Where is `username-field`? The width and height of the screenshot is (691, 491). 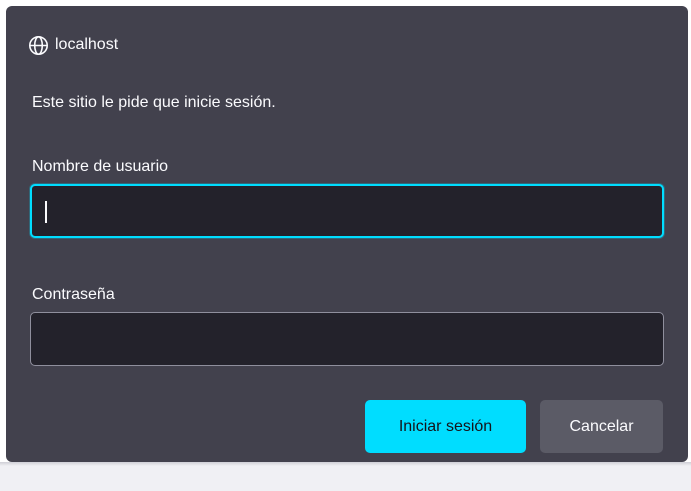 username-field is located at coordinates (347, 211).